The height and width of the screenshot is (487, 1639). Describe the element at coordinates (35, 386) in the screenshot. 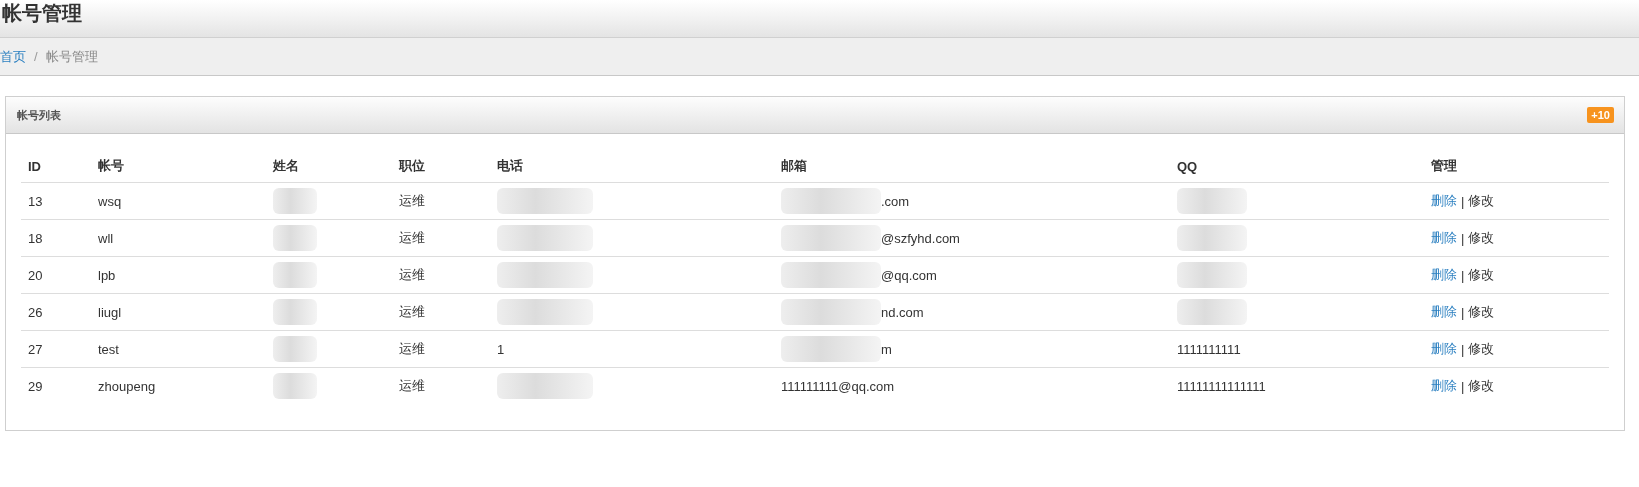

I see `table-cell: 29` at that location.